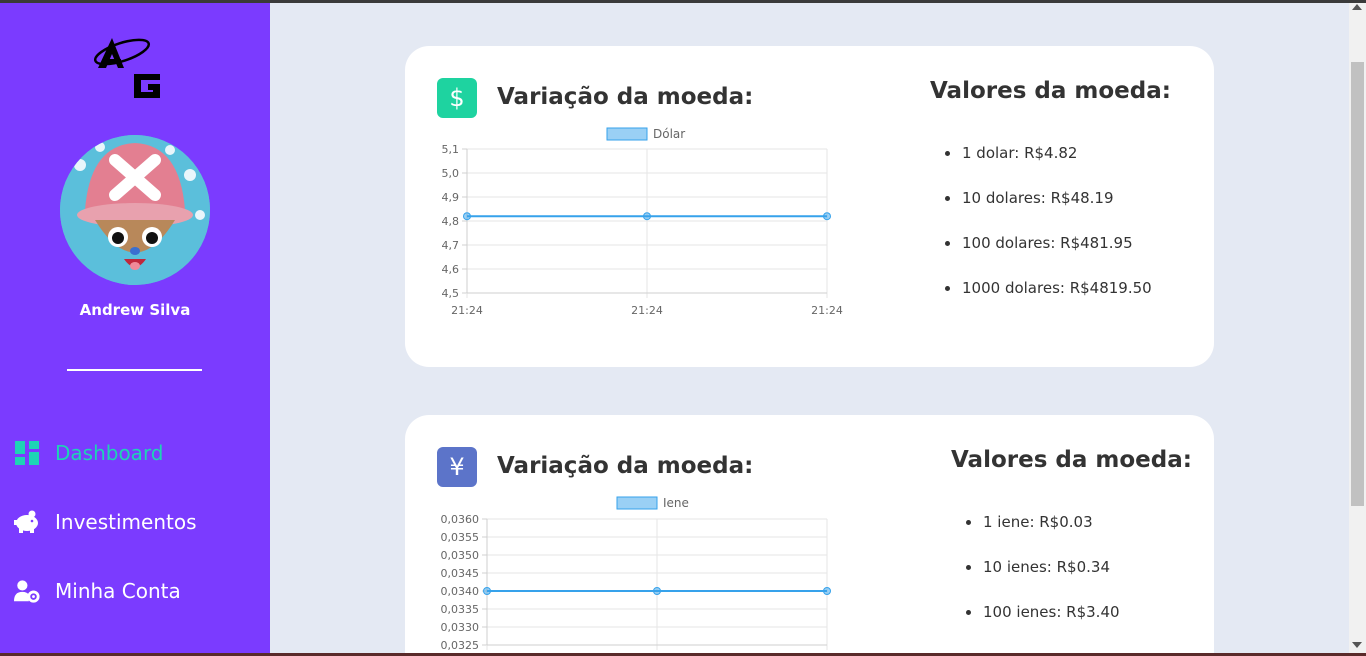  What do you see at coordinates (126, 522) in the screenshot?
I see `sidebar-item-label: Investimentos` at bounding box center [126, 522].